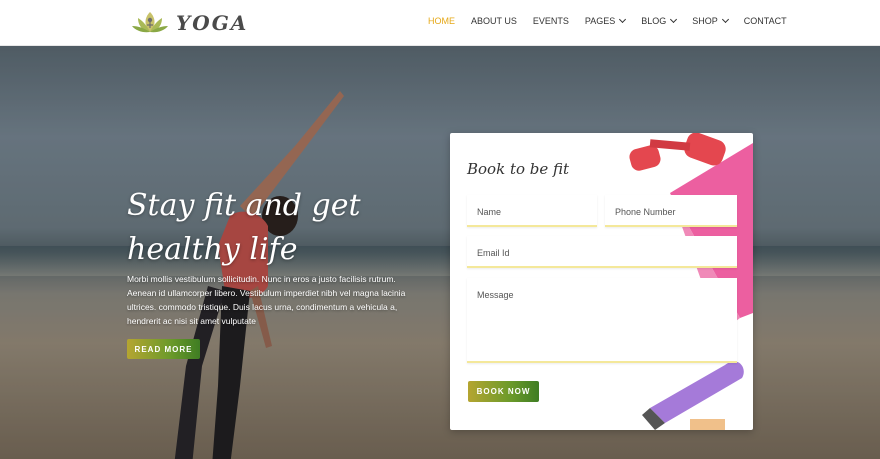  I want to click on name-input: Name, so click(532, 211).